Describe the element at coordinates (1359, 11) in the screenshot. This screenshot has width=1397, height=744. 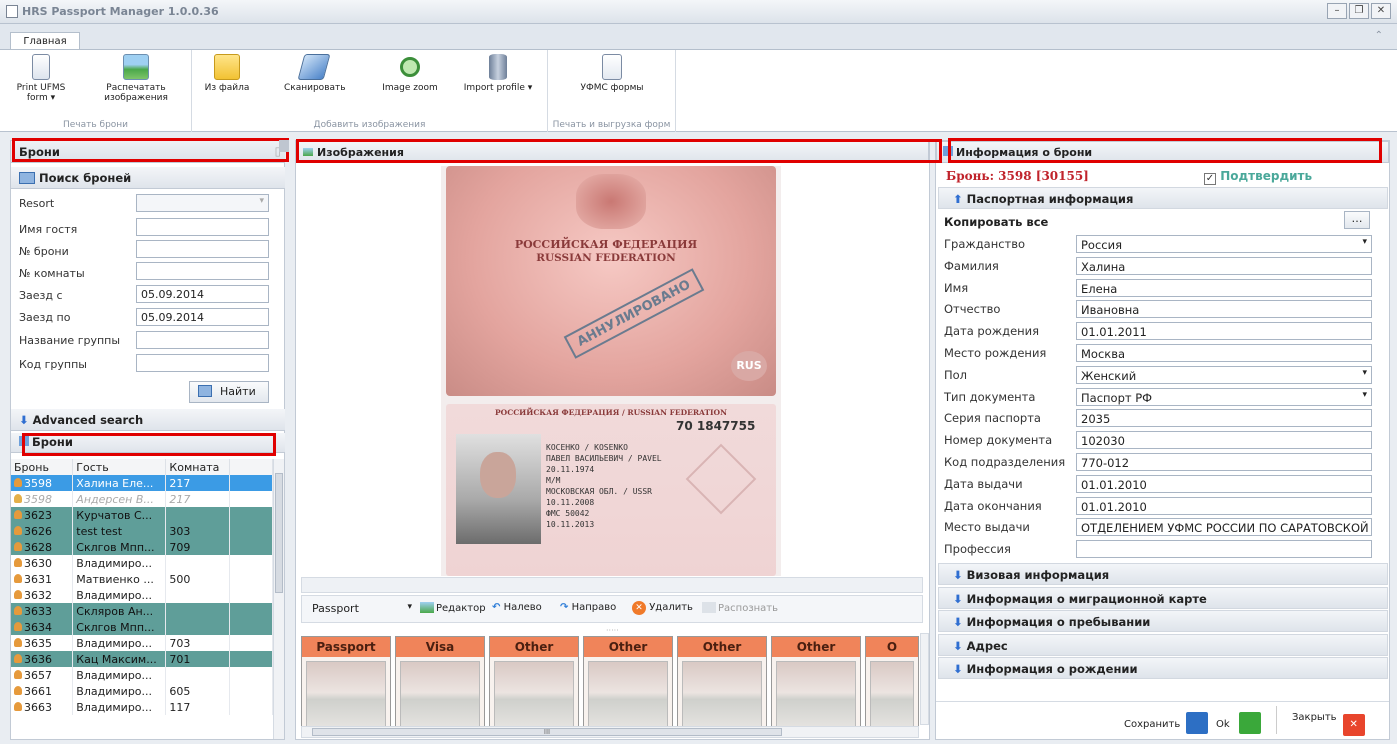
I see `maximize-button: ❐` at that location.